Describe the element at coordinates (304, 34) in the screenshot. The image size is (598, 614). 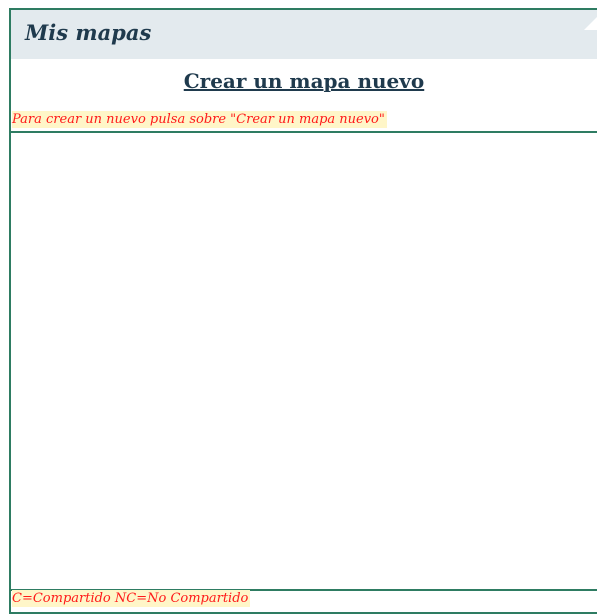
I see `panel-header: Mis mapas` at that location.